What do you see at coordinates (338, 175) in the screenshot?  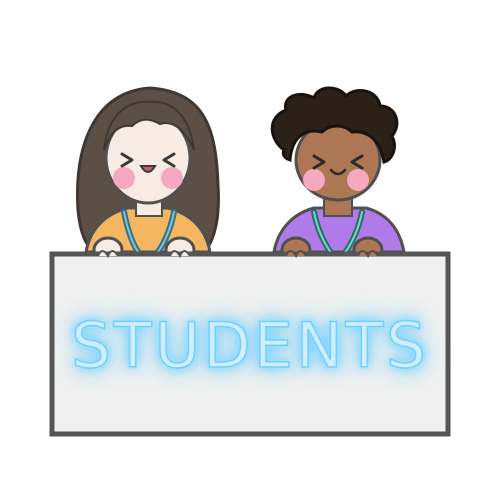 I see `student-boy` at bounding box center [338, 175].